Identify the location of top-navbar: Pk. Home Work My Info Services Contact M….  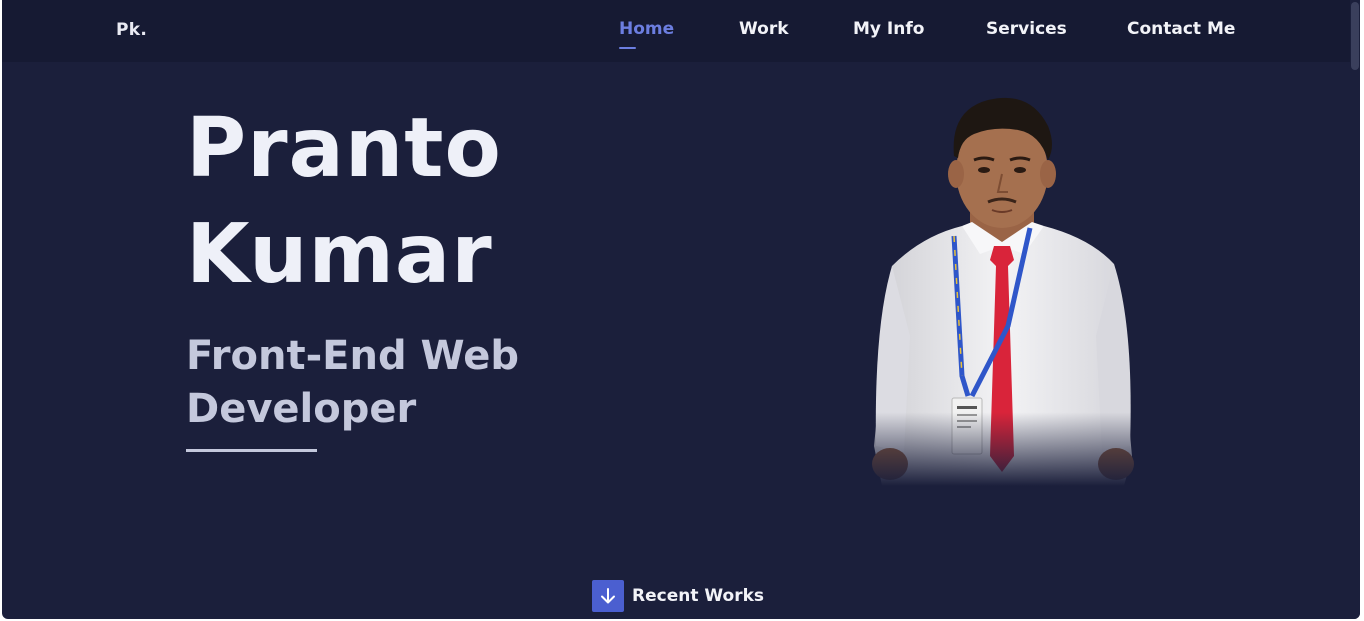
(676, 31).